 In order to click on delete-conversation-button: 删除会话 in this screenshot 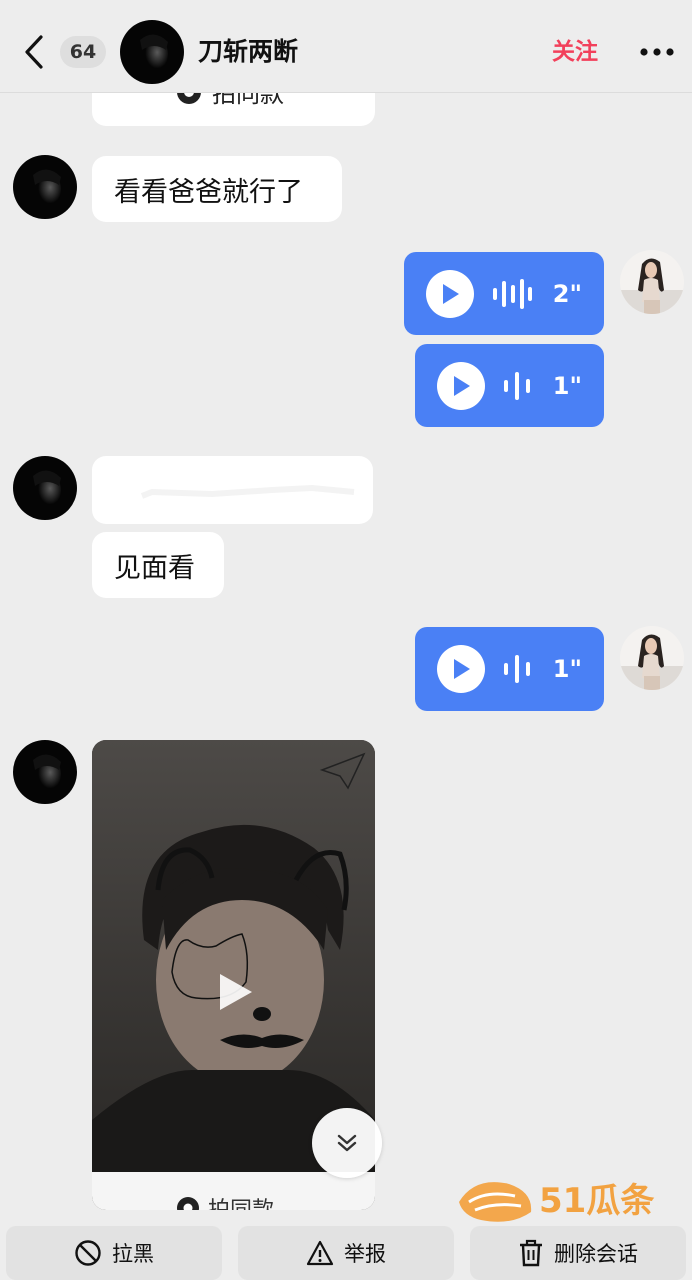, I will do `click(578, 1253)`.